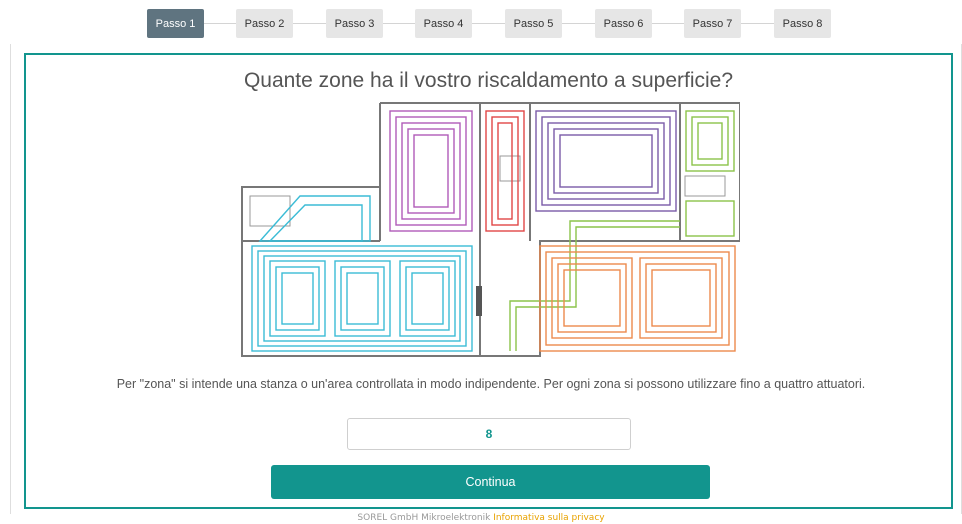 The width and height of the screenshot is (962, 524). What do you see at coordinates (354, 23) in the screenshot?
I see `step-3: Passo 3` at bounding box center [354, 23].